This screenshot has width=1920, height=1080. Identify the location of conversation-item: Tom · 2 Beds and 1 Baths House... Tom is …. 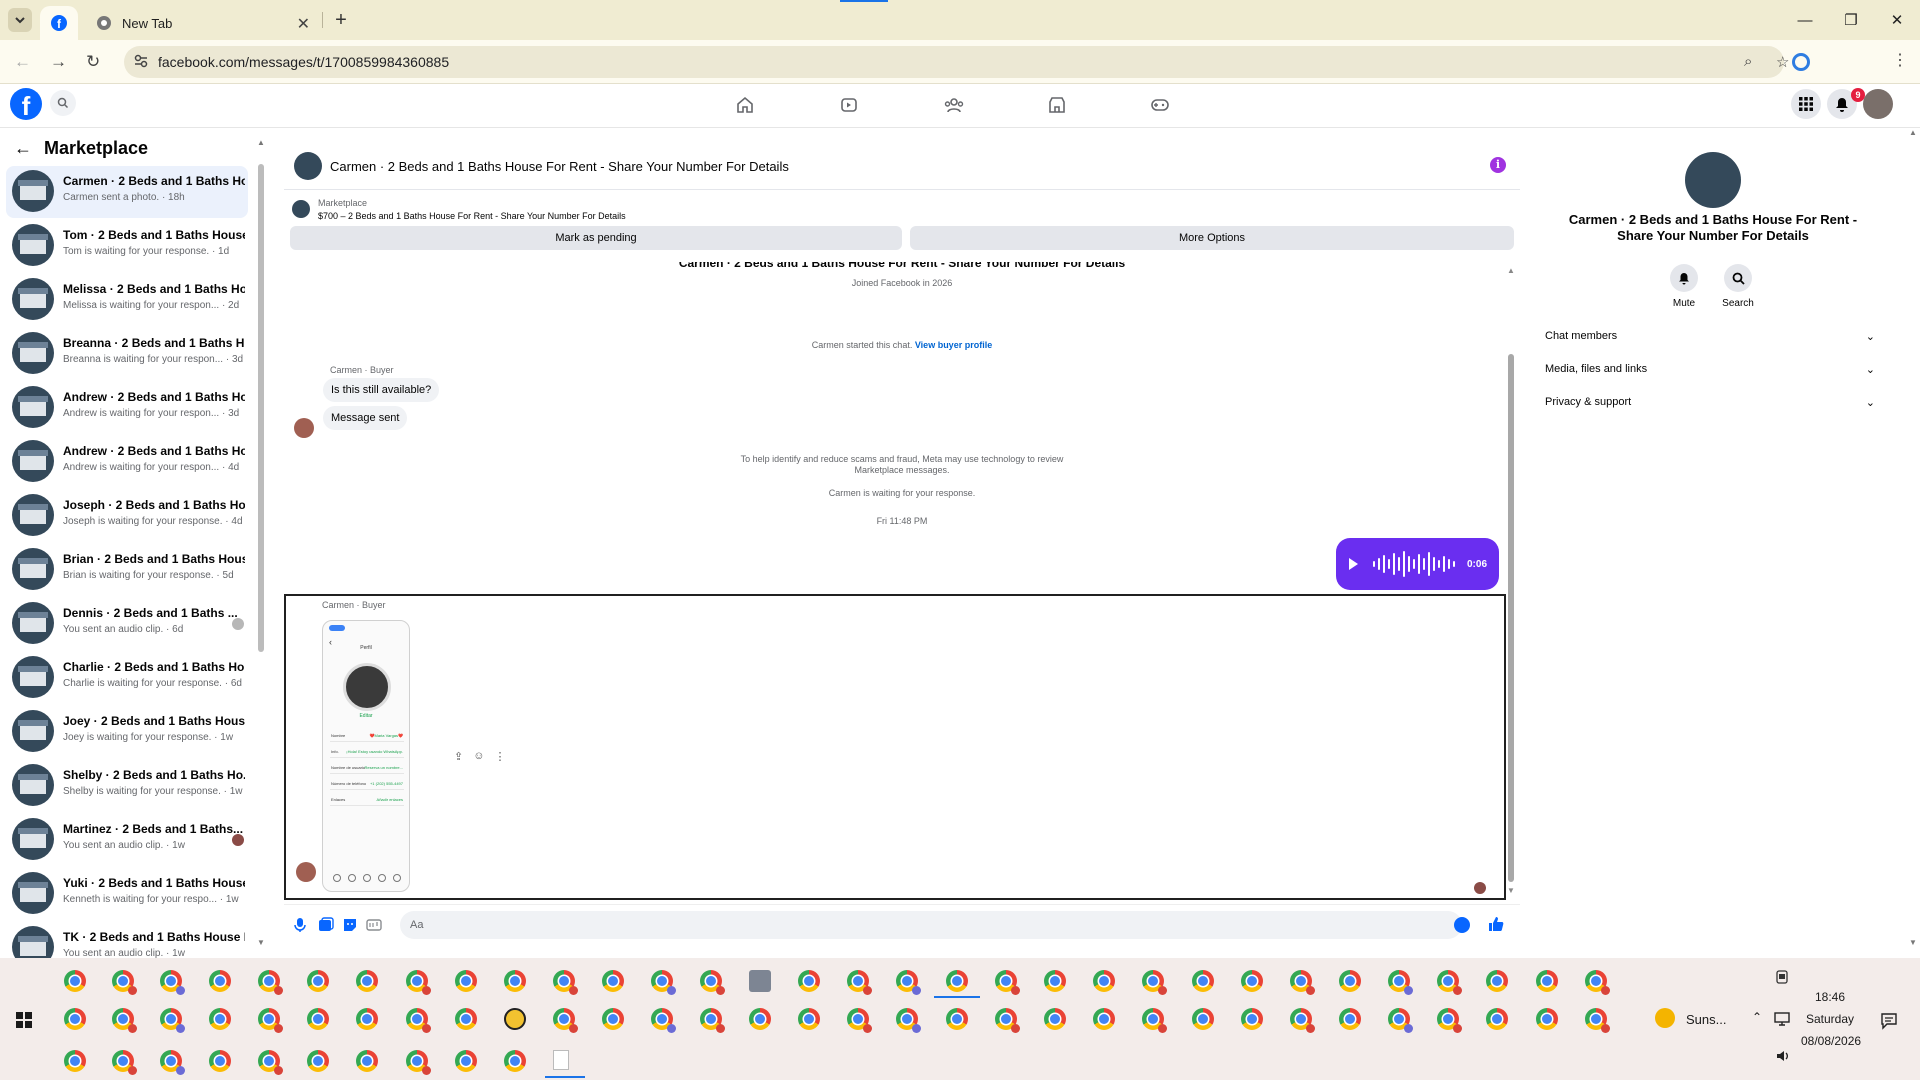
(127, 246).